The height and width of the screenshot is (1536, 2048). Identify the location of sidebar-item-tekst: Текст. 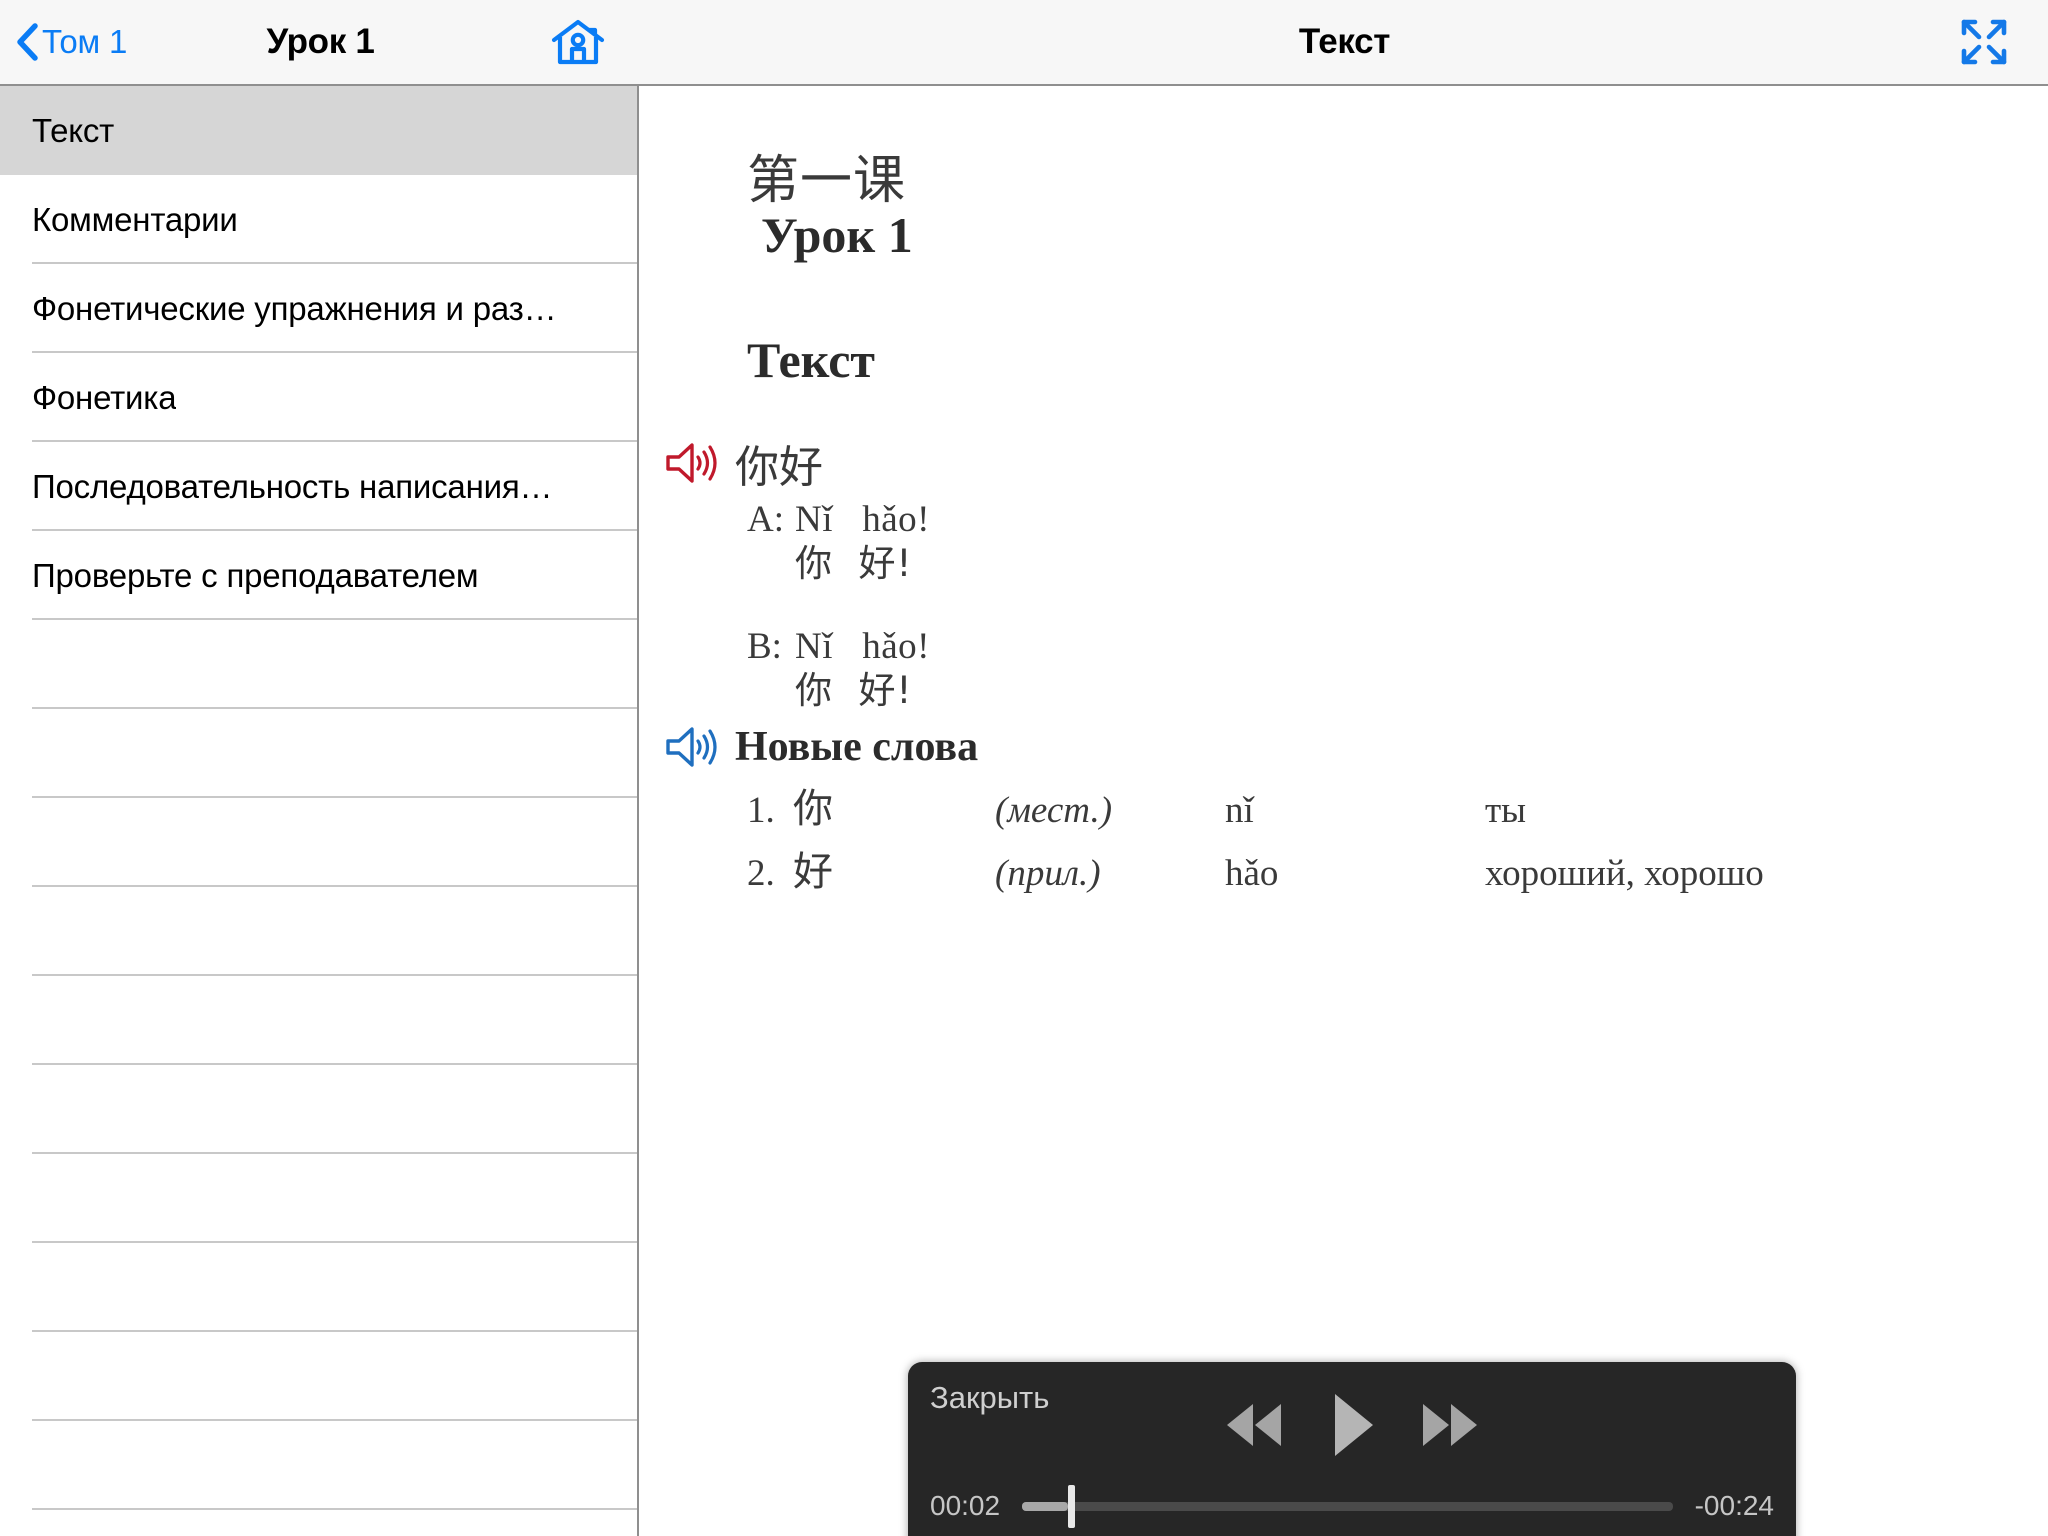
(318, 130).